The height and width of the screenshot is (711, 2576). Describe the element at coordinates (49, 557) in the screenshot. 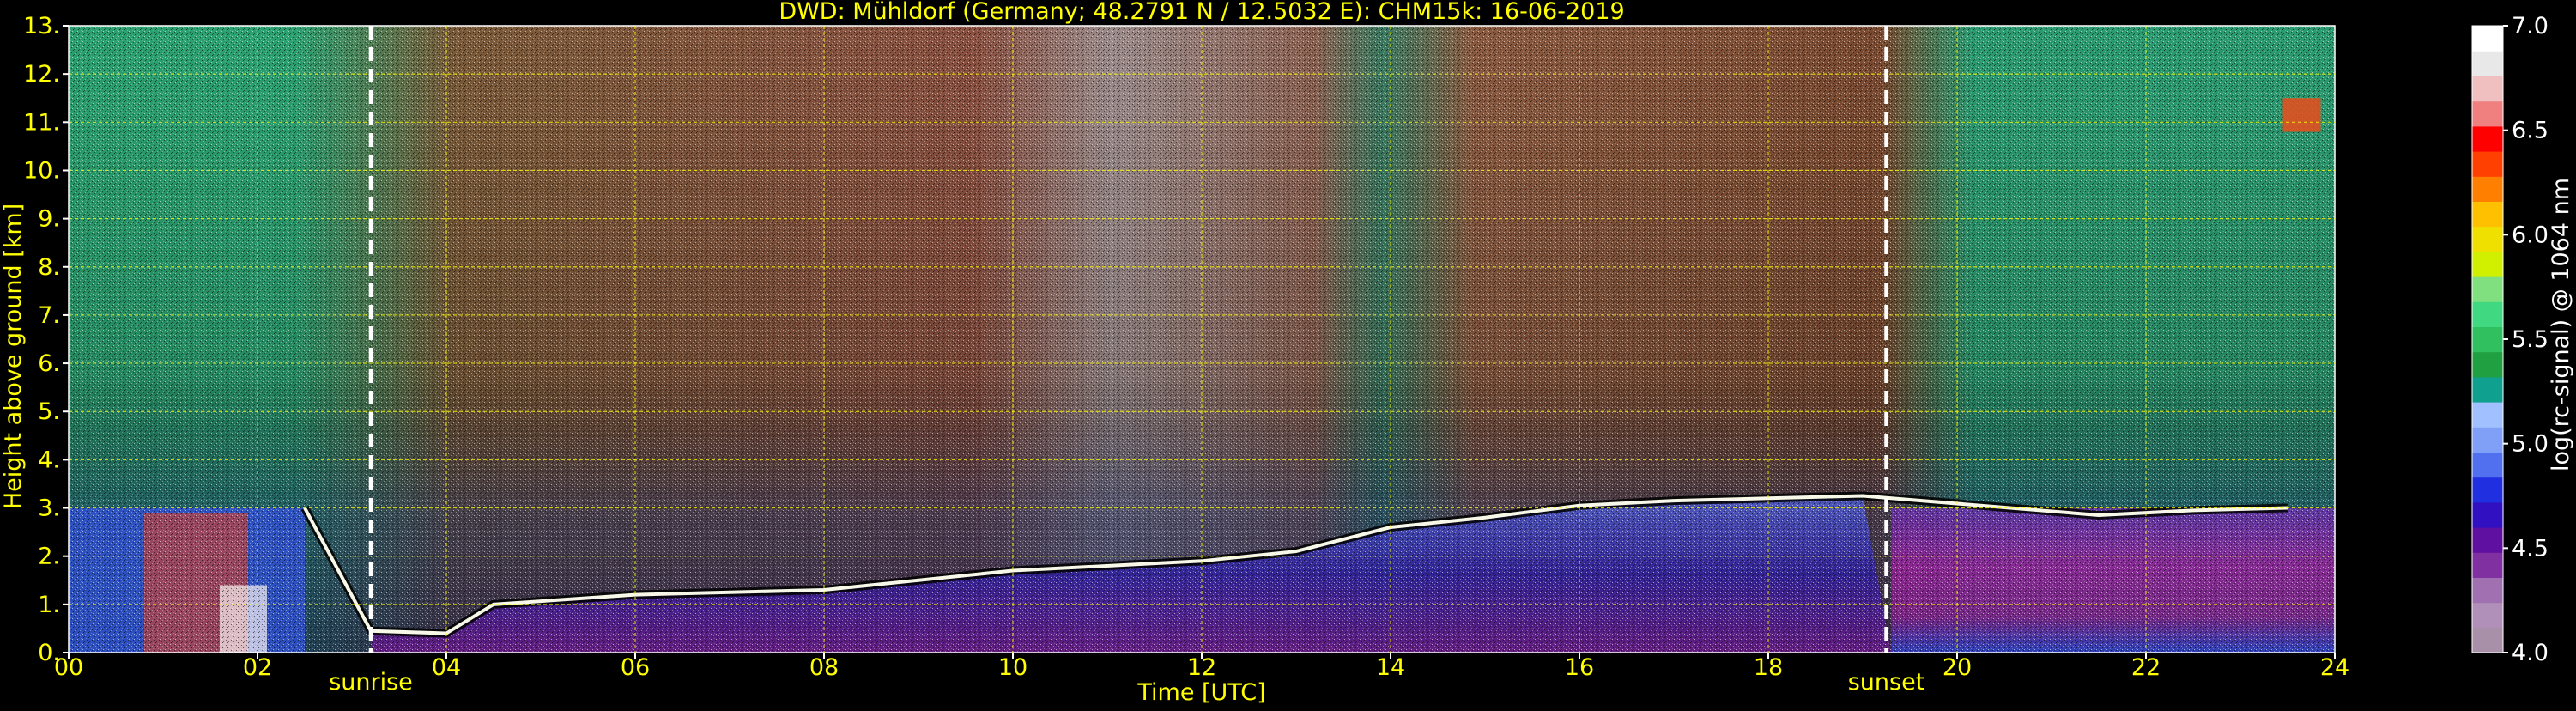

I see `y-tick-label: 2.` at that location.